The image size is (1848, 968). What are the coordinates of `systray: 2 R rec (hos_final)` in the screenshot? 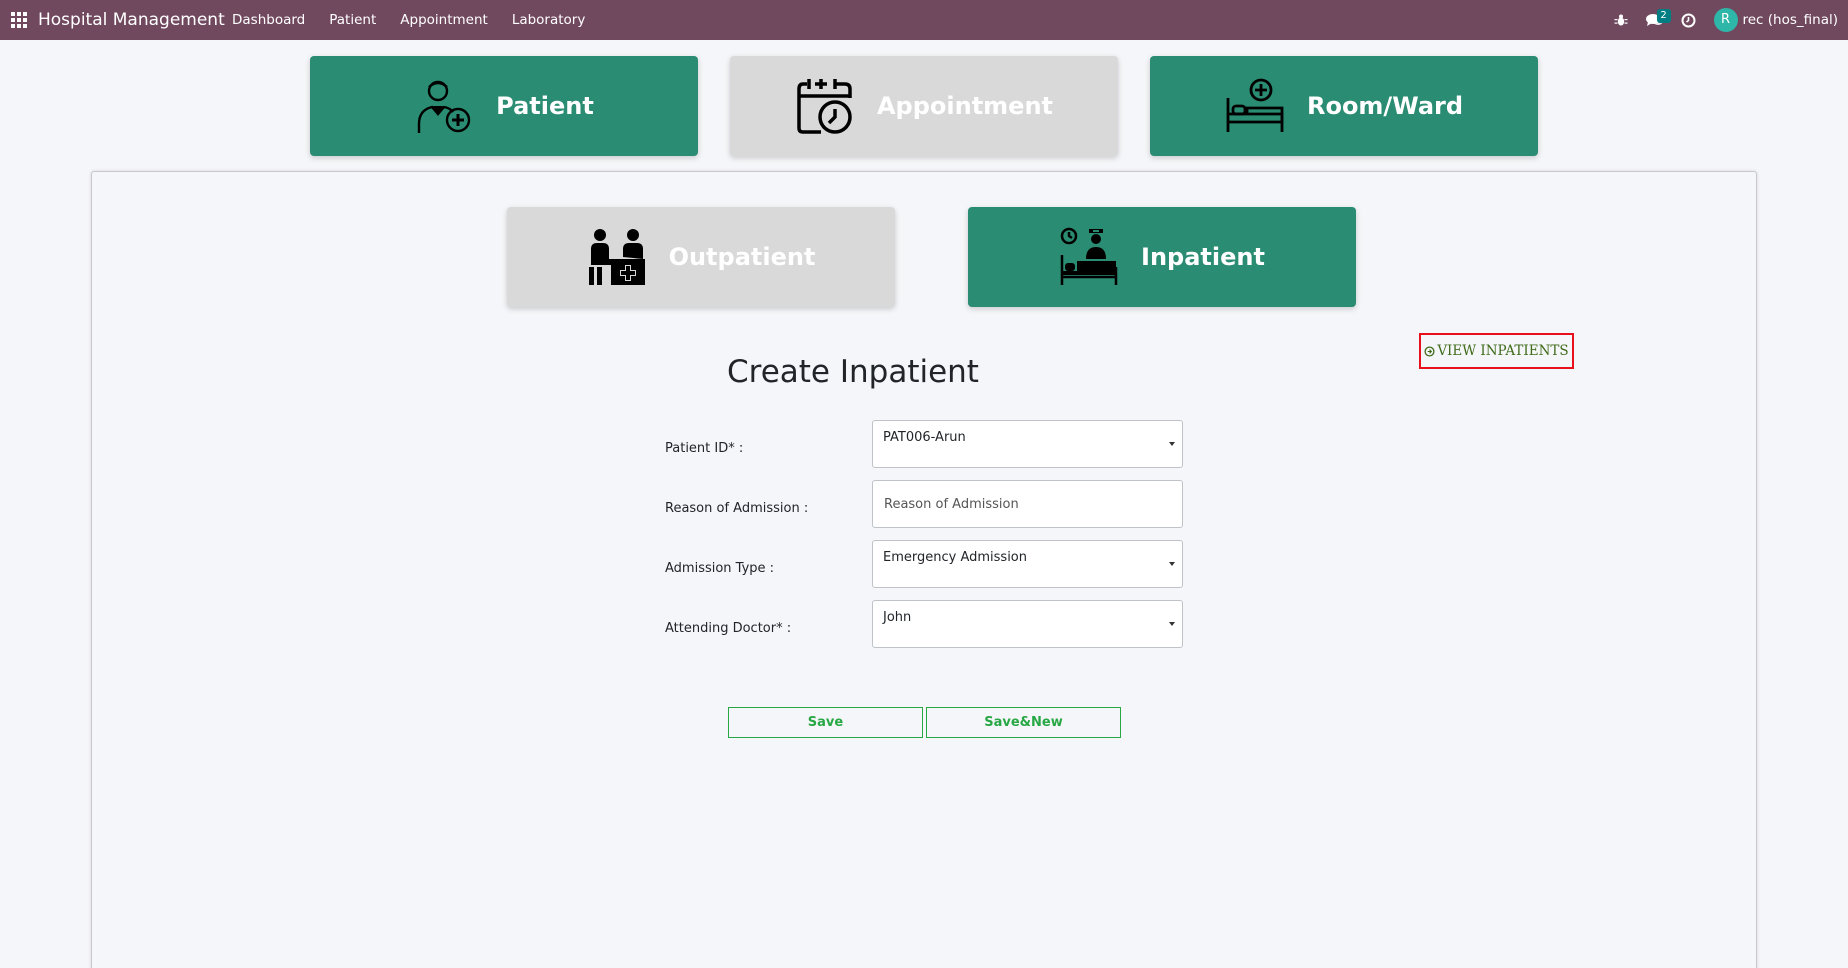 It's located at (1726, 20).